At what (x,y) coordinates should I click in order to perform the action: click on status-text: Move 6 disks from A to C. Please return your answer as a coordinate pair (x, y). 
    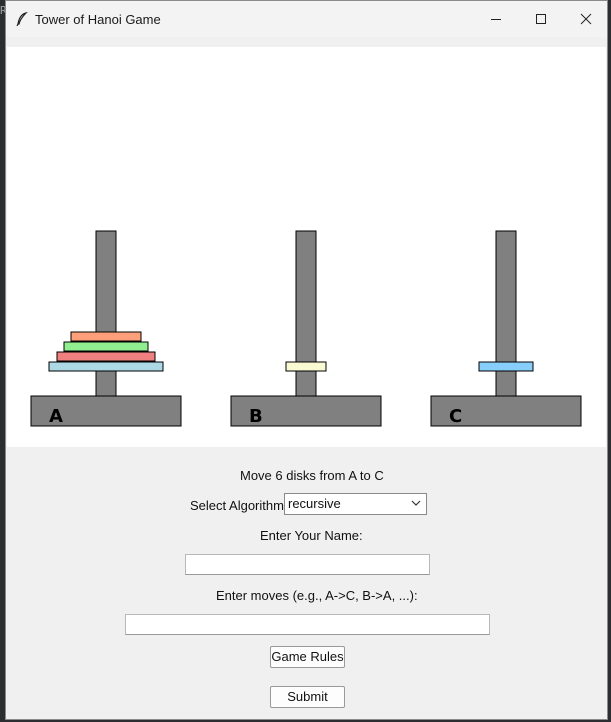
    Looking at the image, I should click on (312, 475).